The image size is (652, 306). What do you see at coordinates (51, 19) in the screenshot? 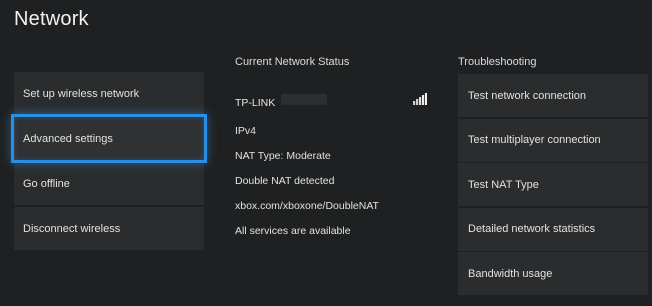
I see `page-title: Network` at bounding box center [51, 19].